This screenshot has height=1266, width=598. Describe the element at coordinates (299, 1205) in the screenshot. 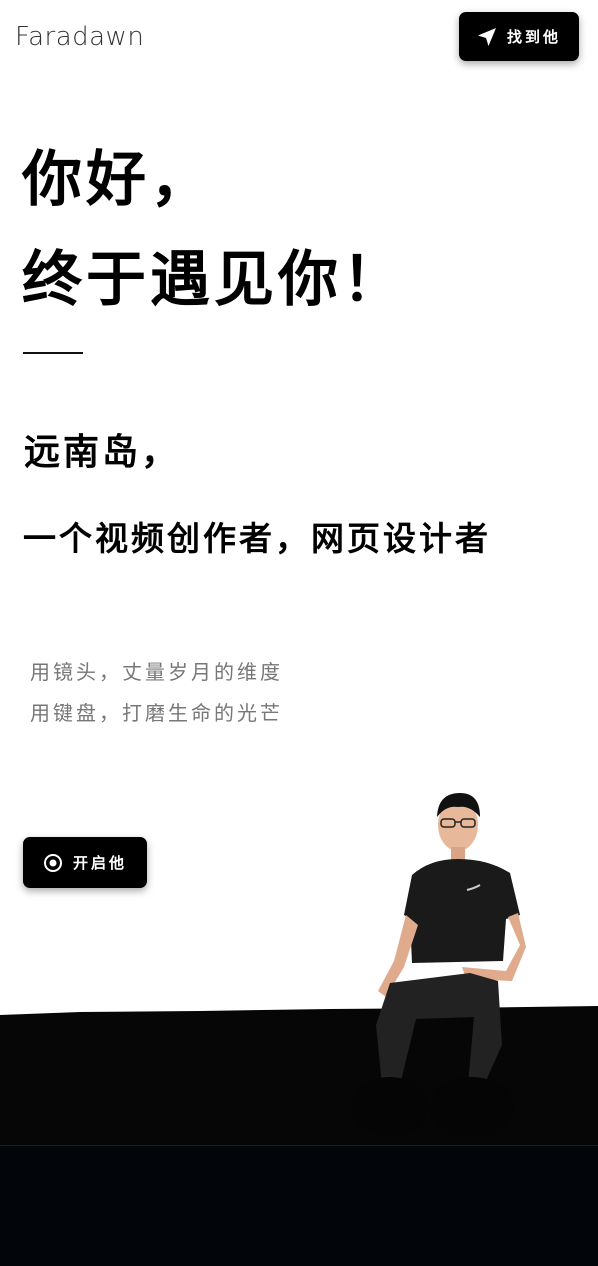

I see `footer` at that location.